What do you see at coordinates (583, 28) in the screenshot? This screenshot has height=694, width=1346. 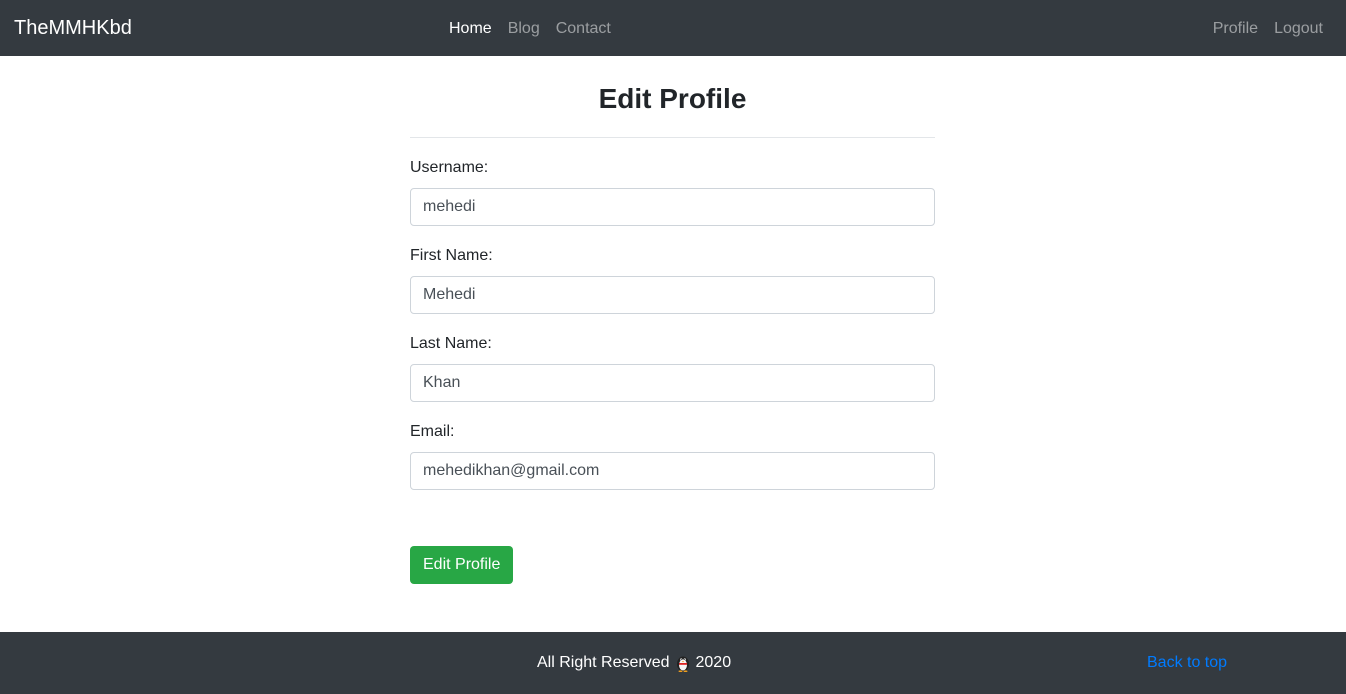 I see `nav-link-contact: Contact` at bounding box center [583, 28].